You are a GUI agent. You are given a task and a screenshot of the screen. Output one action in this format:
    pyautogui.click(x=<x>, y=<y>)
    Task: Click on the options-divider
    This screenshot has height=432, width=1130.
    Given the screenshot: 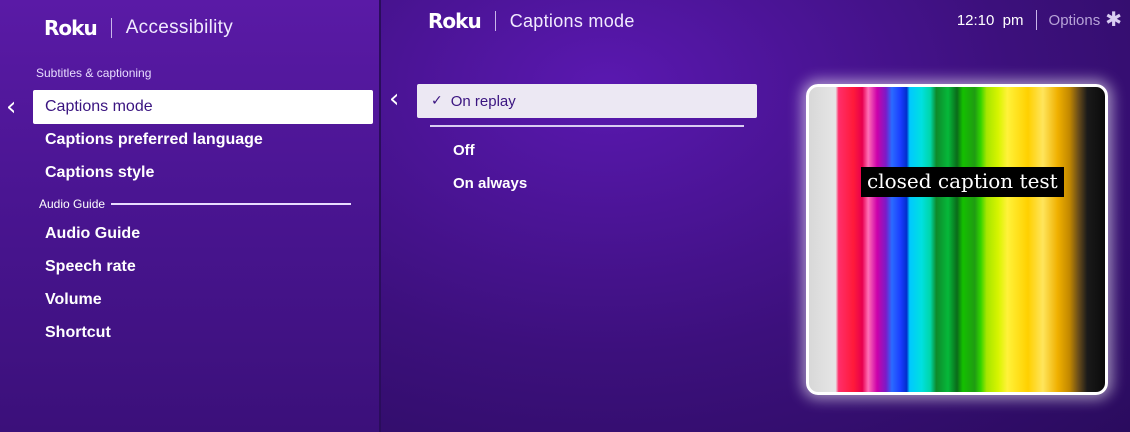 What is the action you would take?
    pyautogui.click(x=587, y=126)
    